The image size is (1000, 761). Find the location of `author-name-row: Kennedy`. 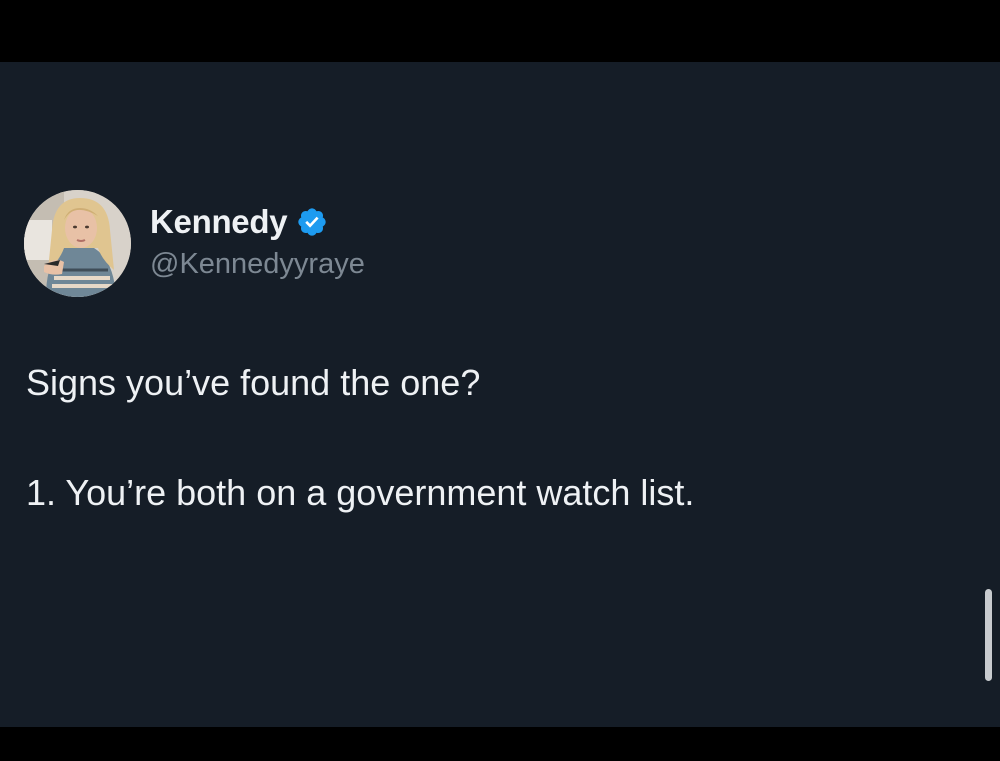

author-name-row: Kennedy is located at coordinates (239, 222).